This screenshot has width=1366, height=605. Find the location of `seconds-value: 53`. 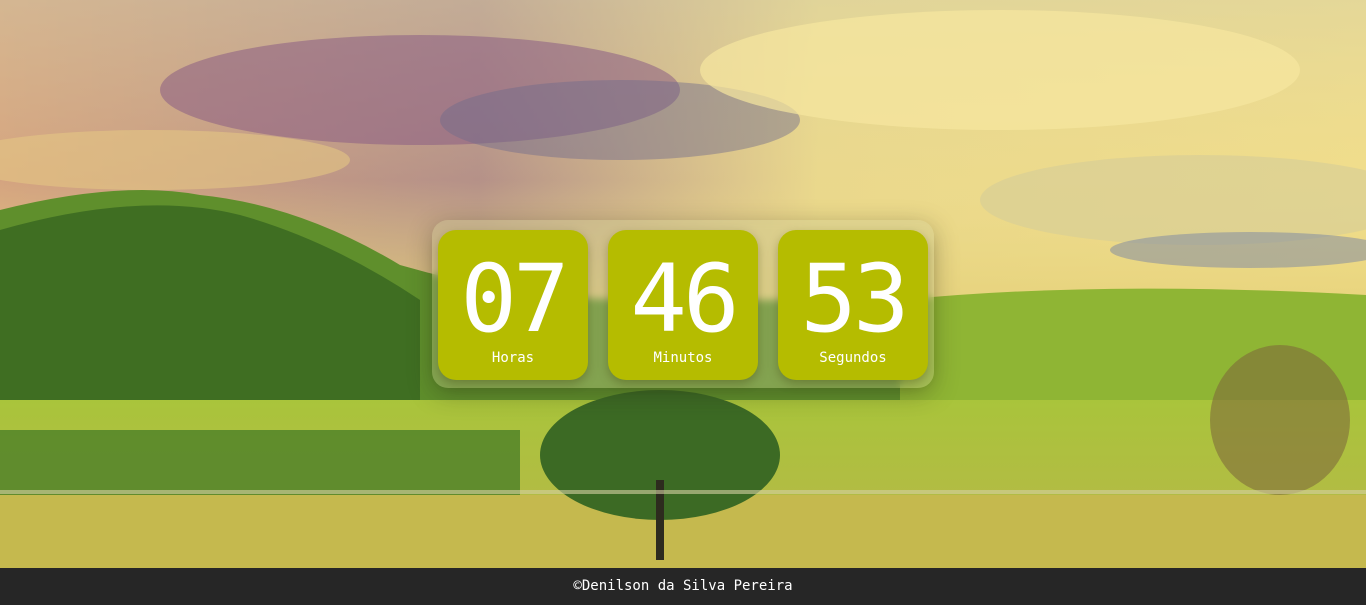

seconds-value: 53 is located at coordinates (854, 299).